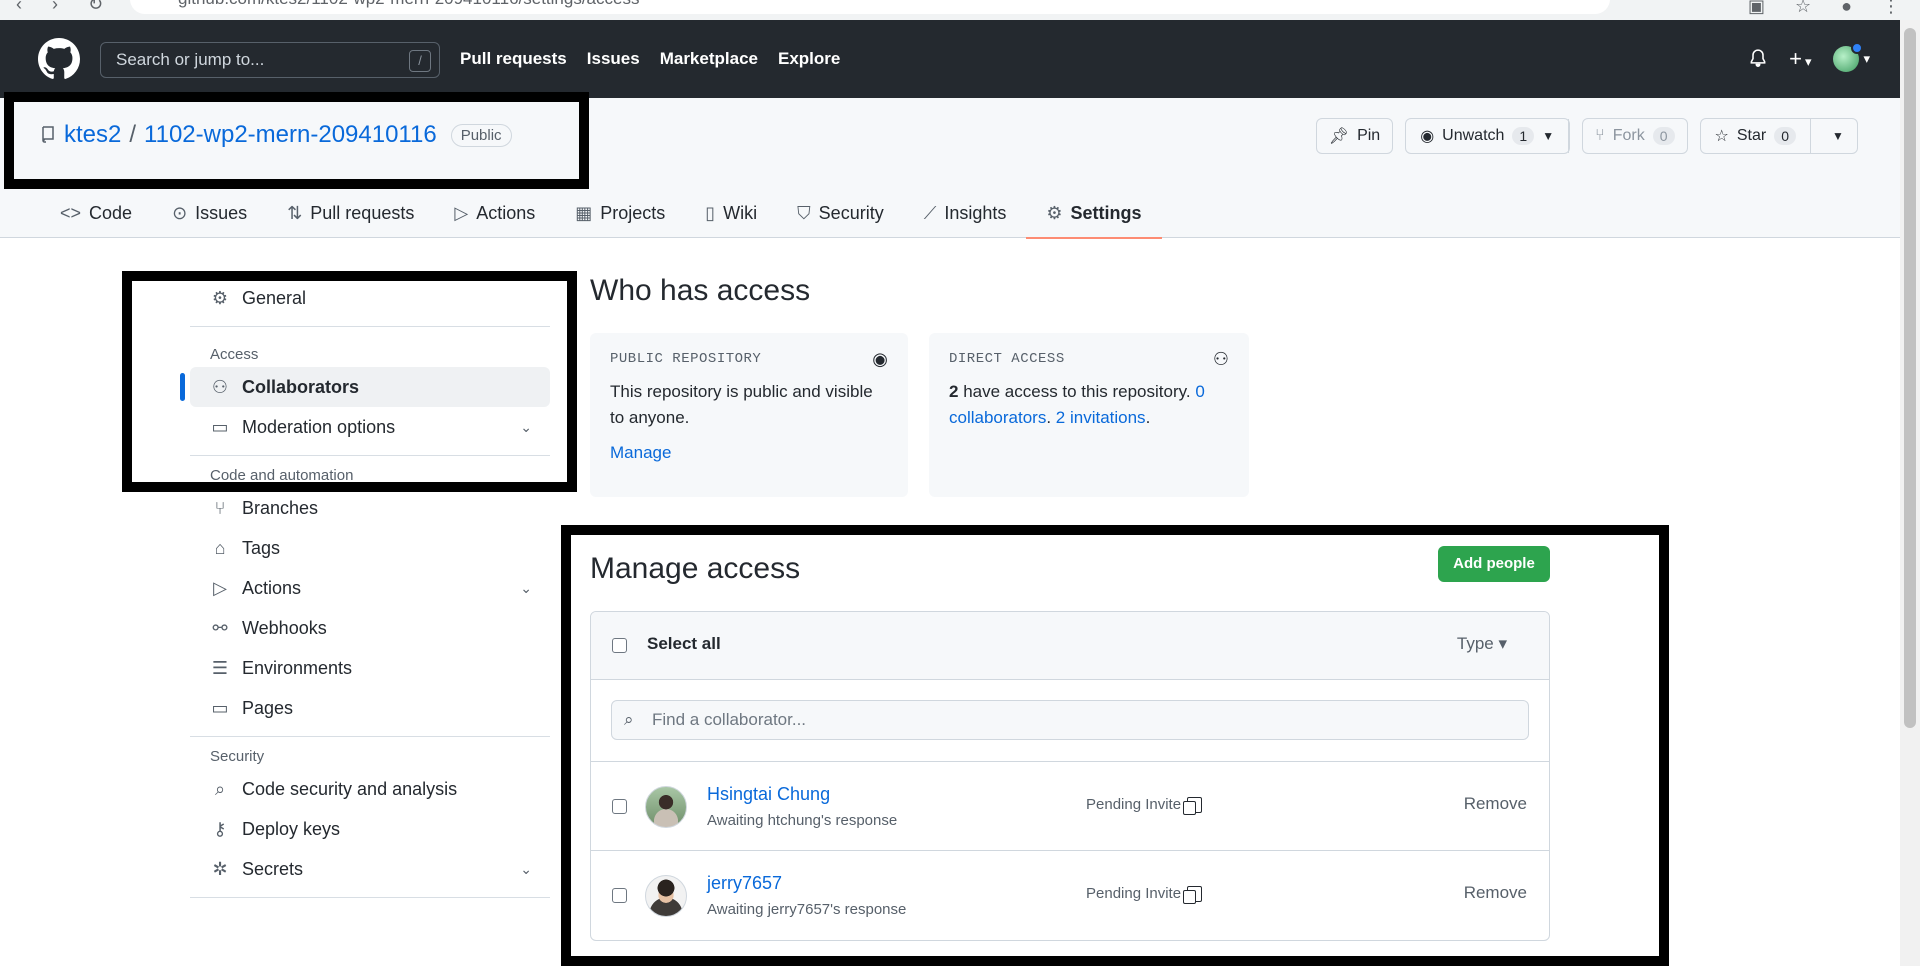  Describe the element at coordinates (1494, 564) in the screenshot. I see `add-people-button: Add people` at that location.